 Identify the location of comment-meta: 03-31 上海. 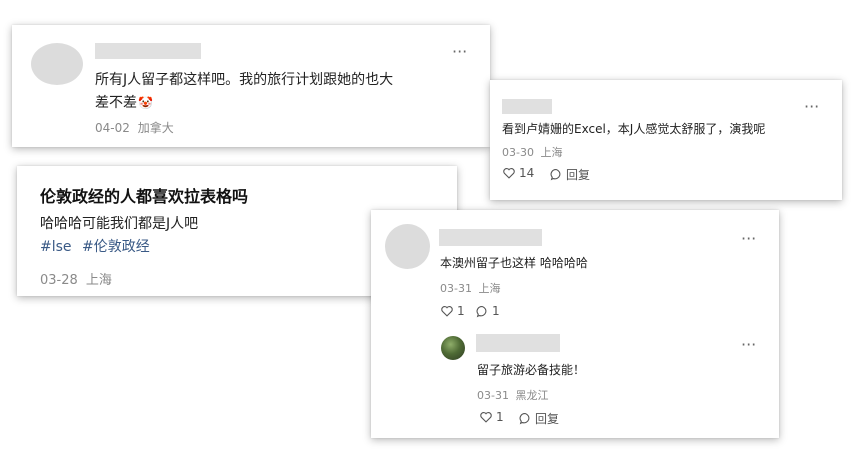
(470, 288).